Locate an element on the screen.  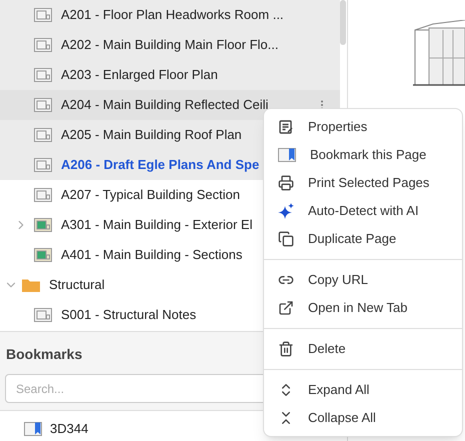
item-label: A205 - Main Building Roof Plan is located at coordinates (151, 135).